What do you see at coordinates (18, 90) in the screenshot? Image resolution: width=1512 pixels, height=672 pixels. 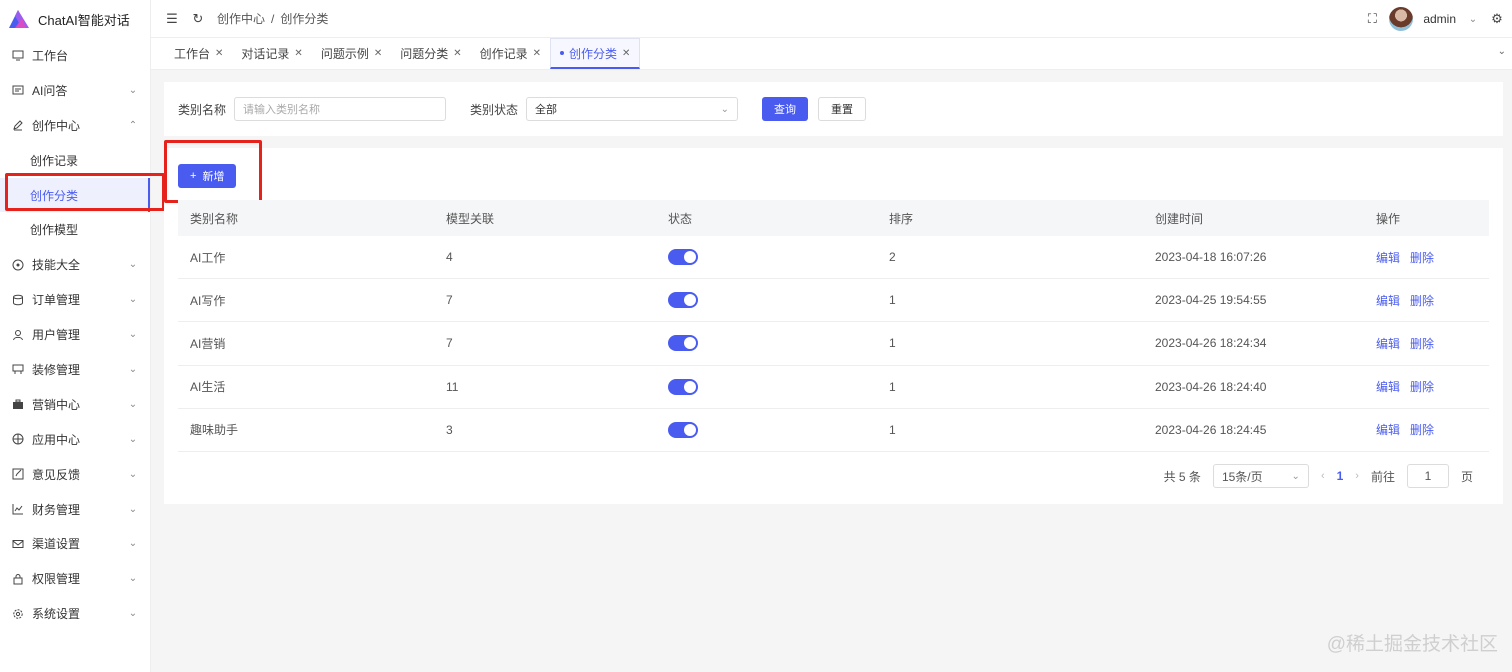 I see `message-icon` at bounding box center [18, 90].